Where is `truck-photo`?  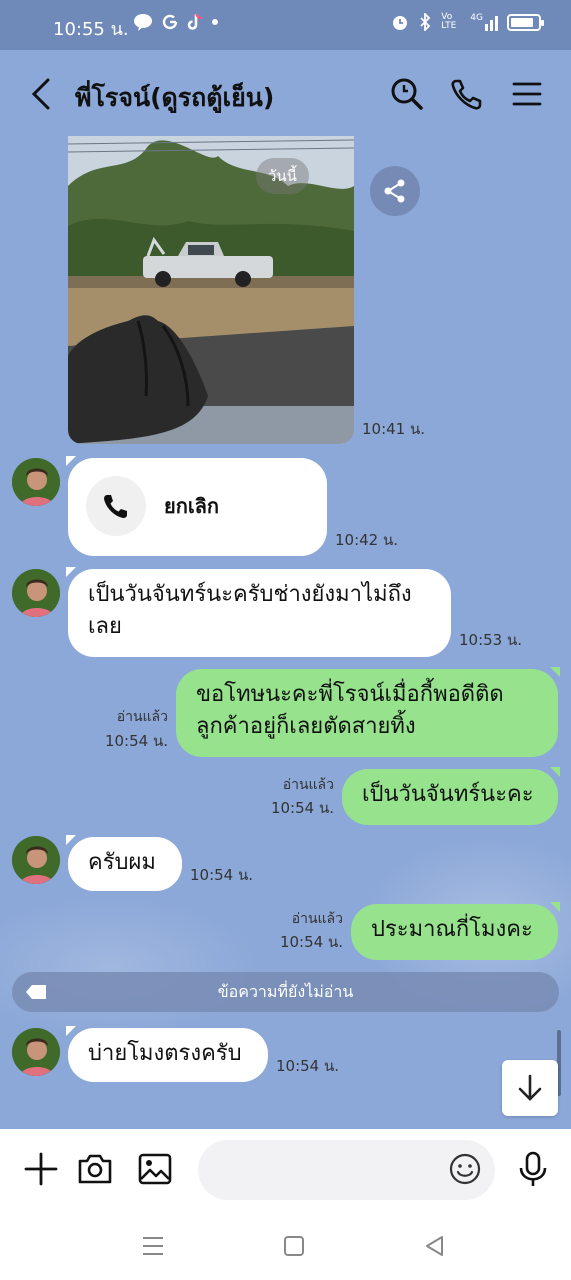
truck-photo is located at coordinates (211, 290).